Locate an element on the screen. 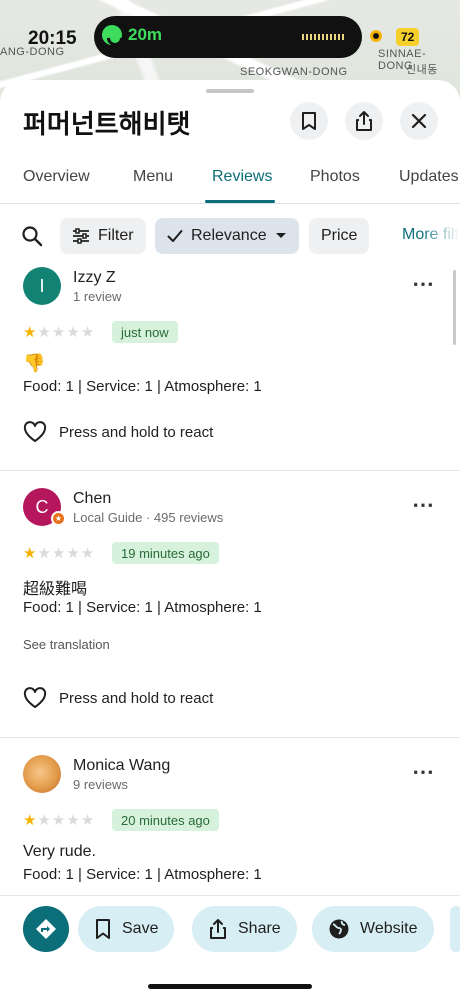  avatar: I is located at coordinates (42, 286).